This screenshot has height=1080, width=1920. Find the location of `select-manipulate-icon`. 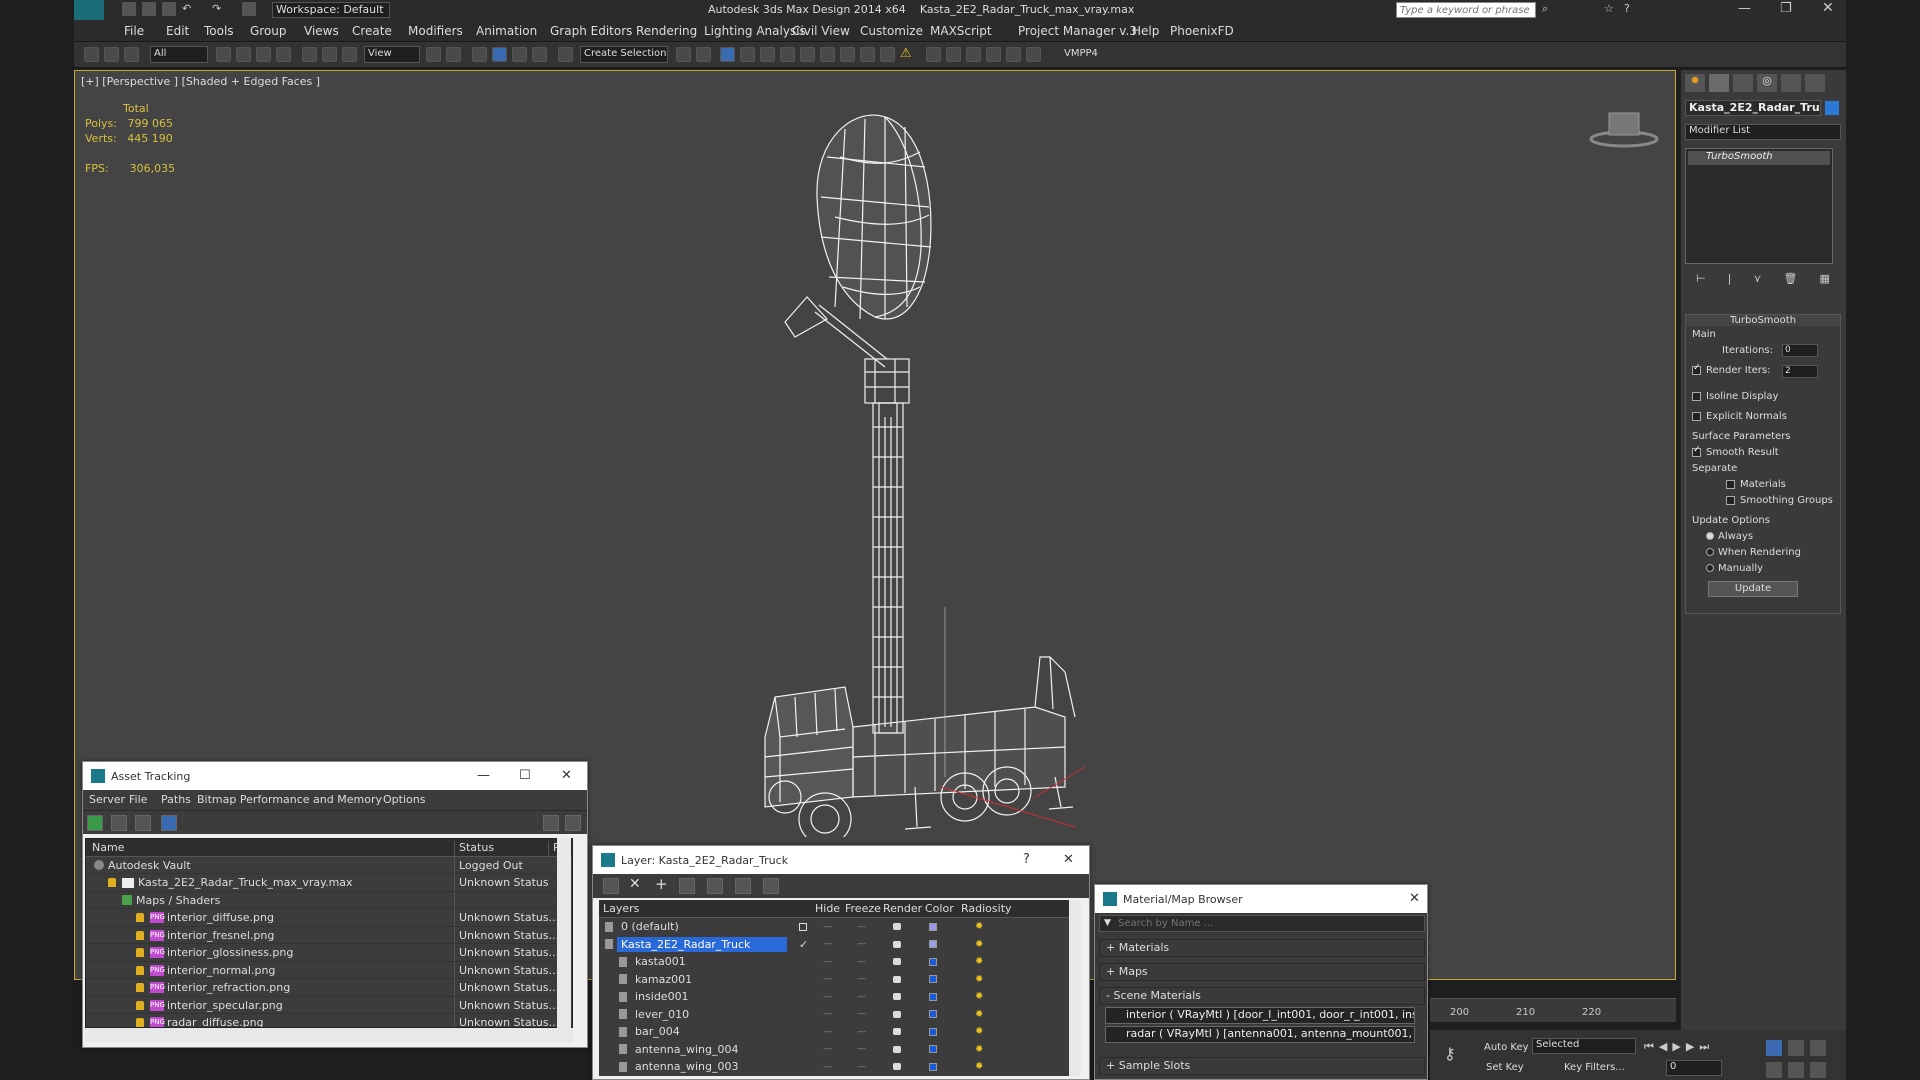

select-manipulate-icon is located at coordinates (453, 54).